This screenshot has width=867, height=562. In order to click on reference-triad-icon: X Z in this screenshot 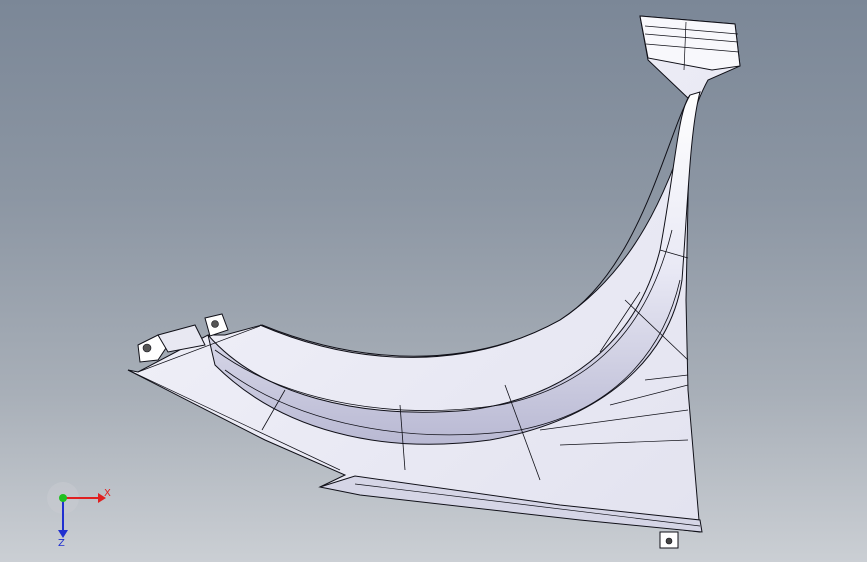, I will do `click(79, 515)`.